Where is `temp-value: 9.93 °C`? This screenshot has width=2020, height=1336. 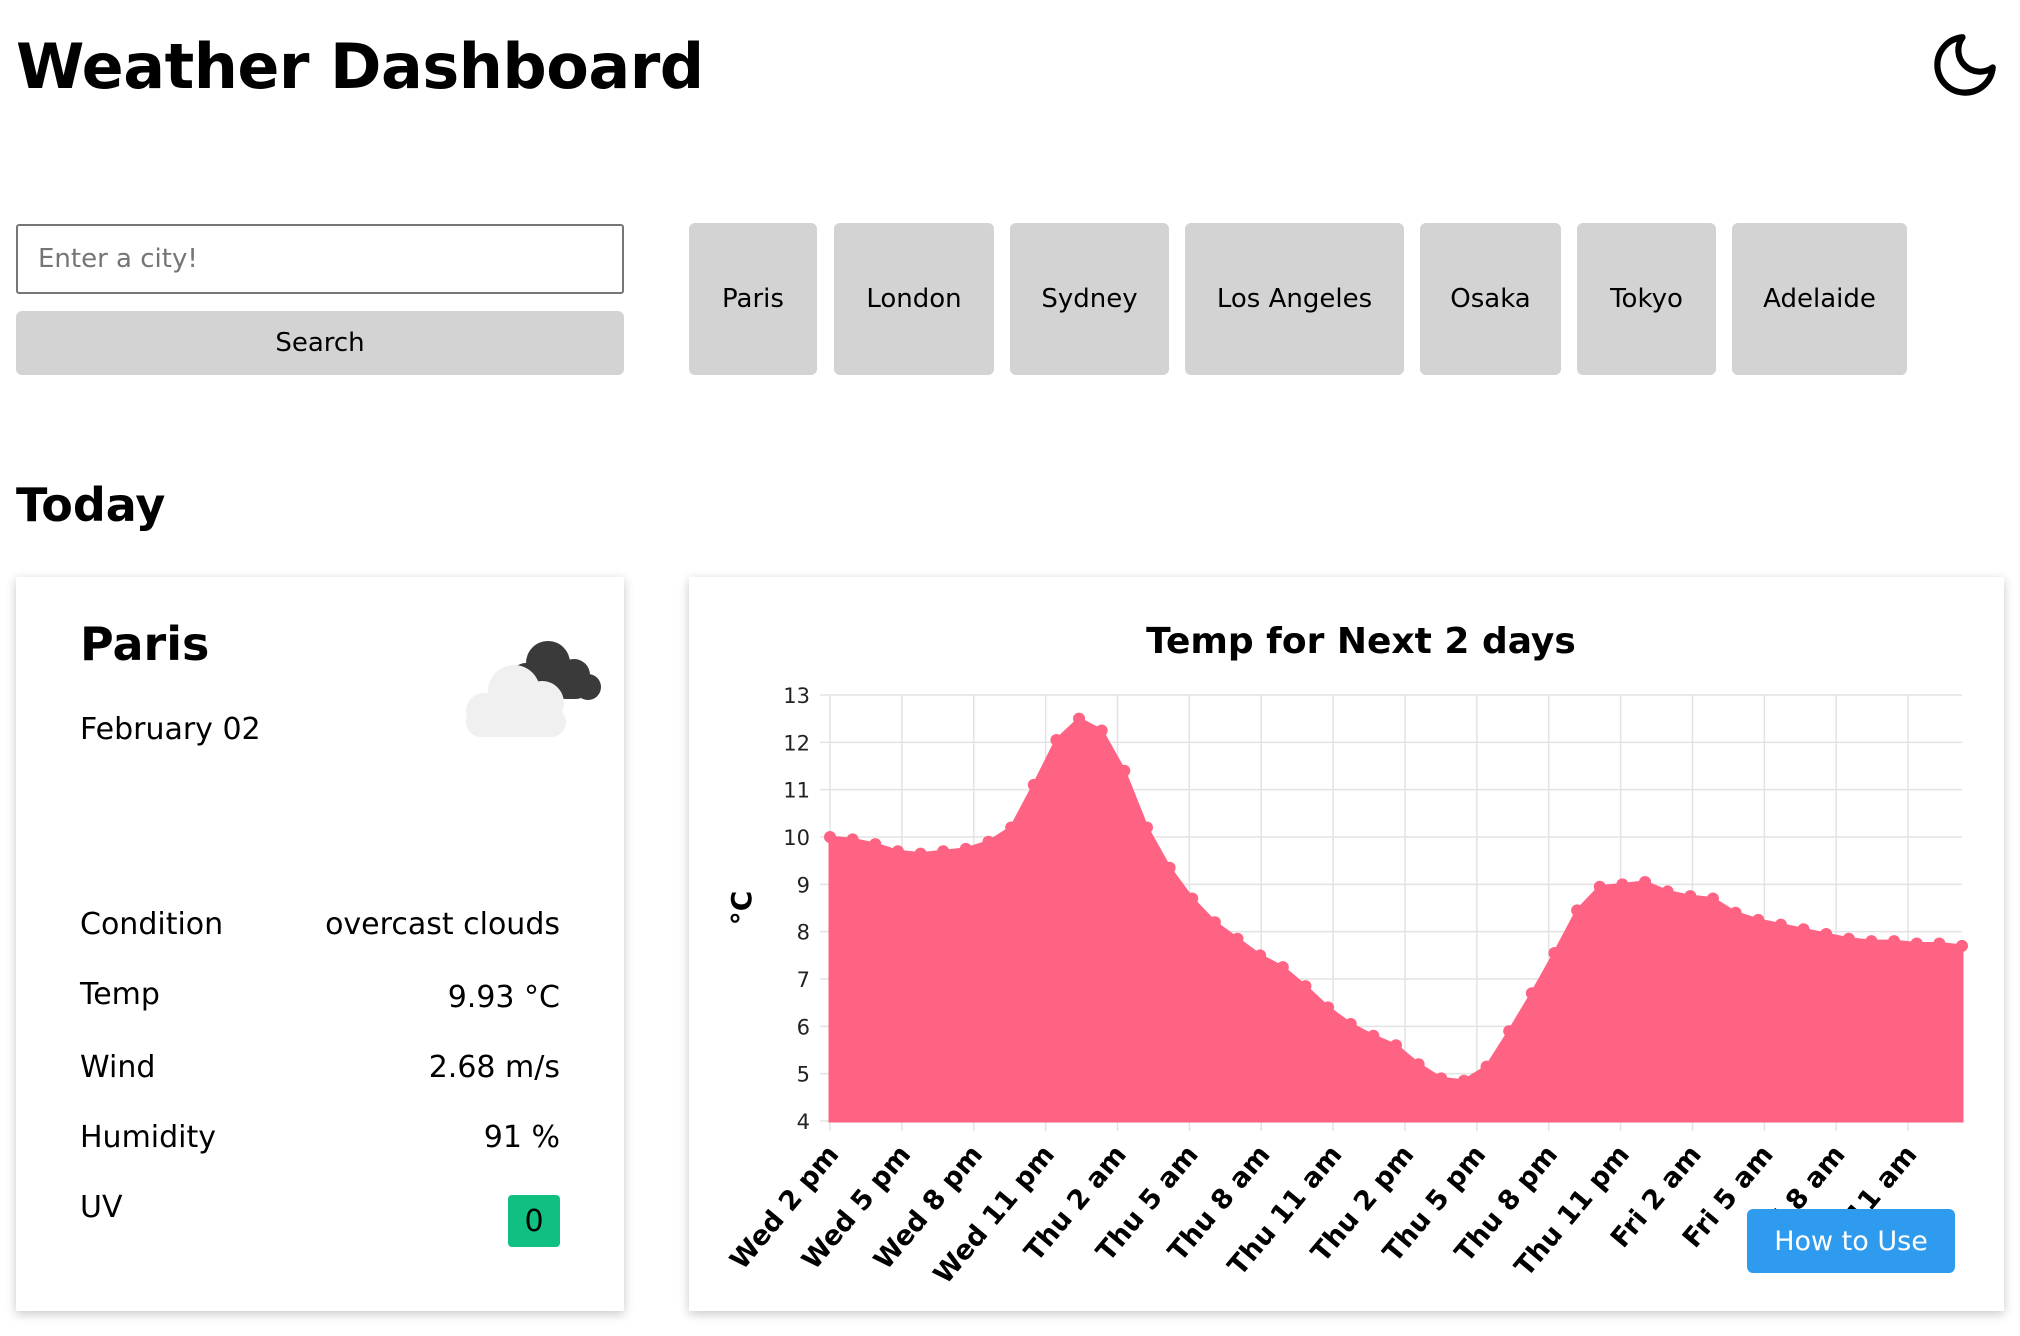 temp-value: 9.93 °C is located at coordinates (503, 997).